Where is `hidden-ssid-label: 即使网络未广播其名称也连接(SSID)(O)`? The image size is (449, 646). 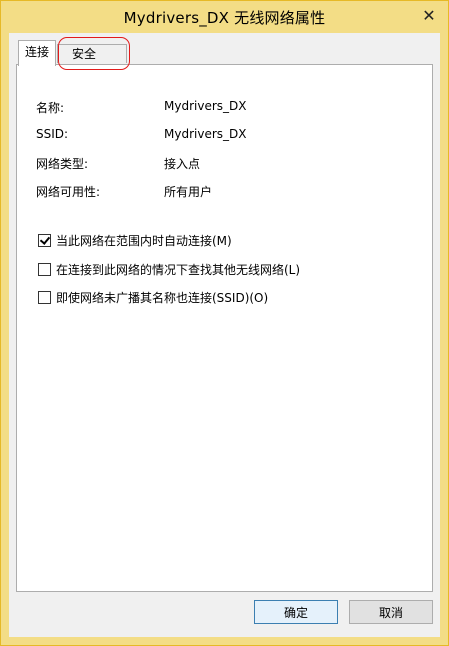 hidden-ssid-label: 即使网络未广播其名称也连接(SSID)(O) is located at coordinates (162, 297).